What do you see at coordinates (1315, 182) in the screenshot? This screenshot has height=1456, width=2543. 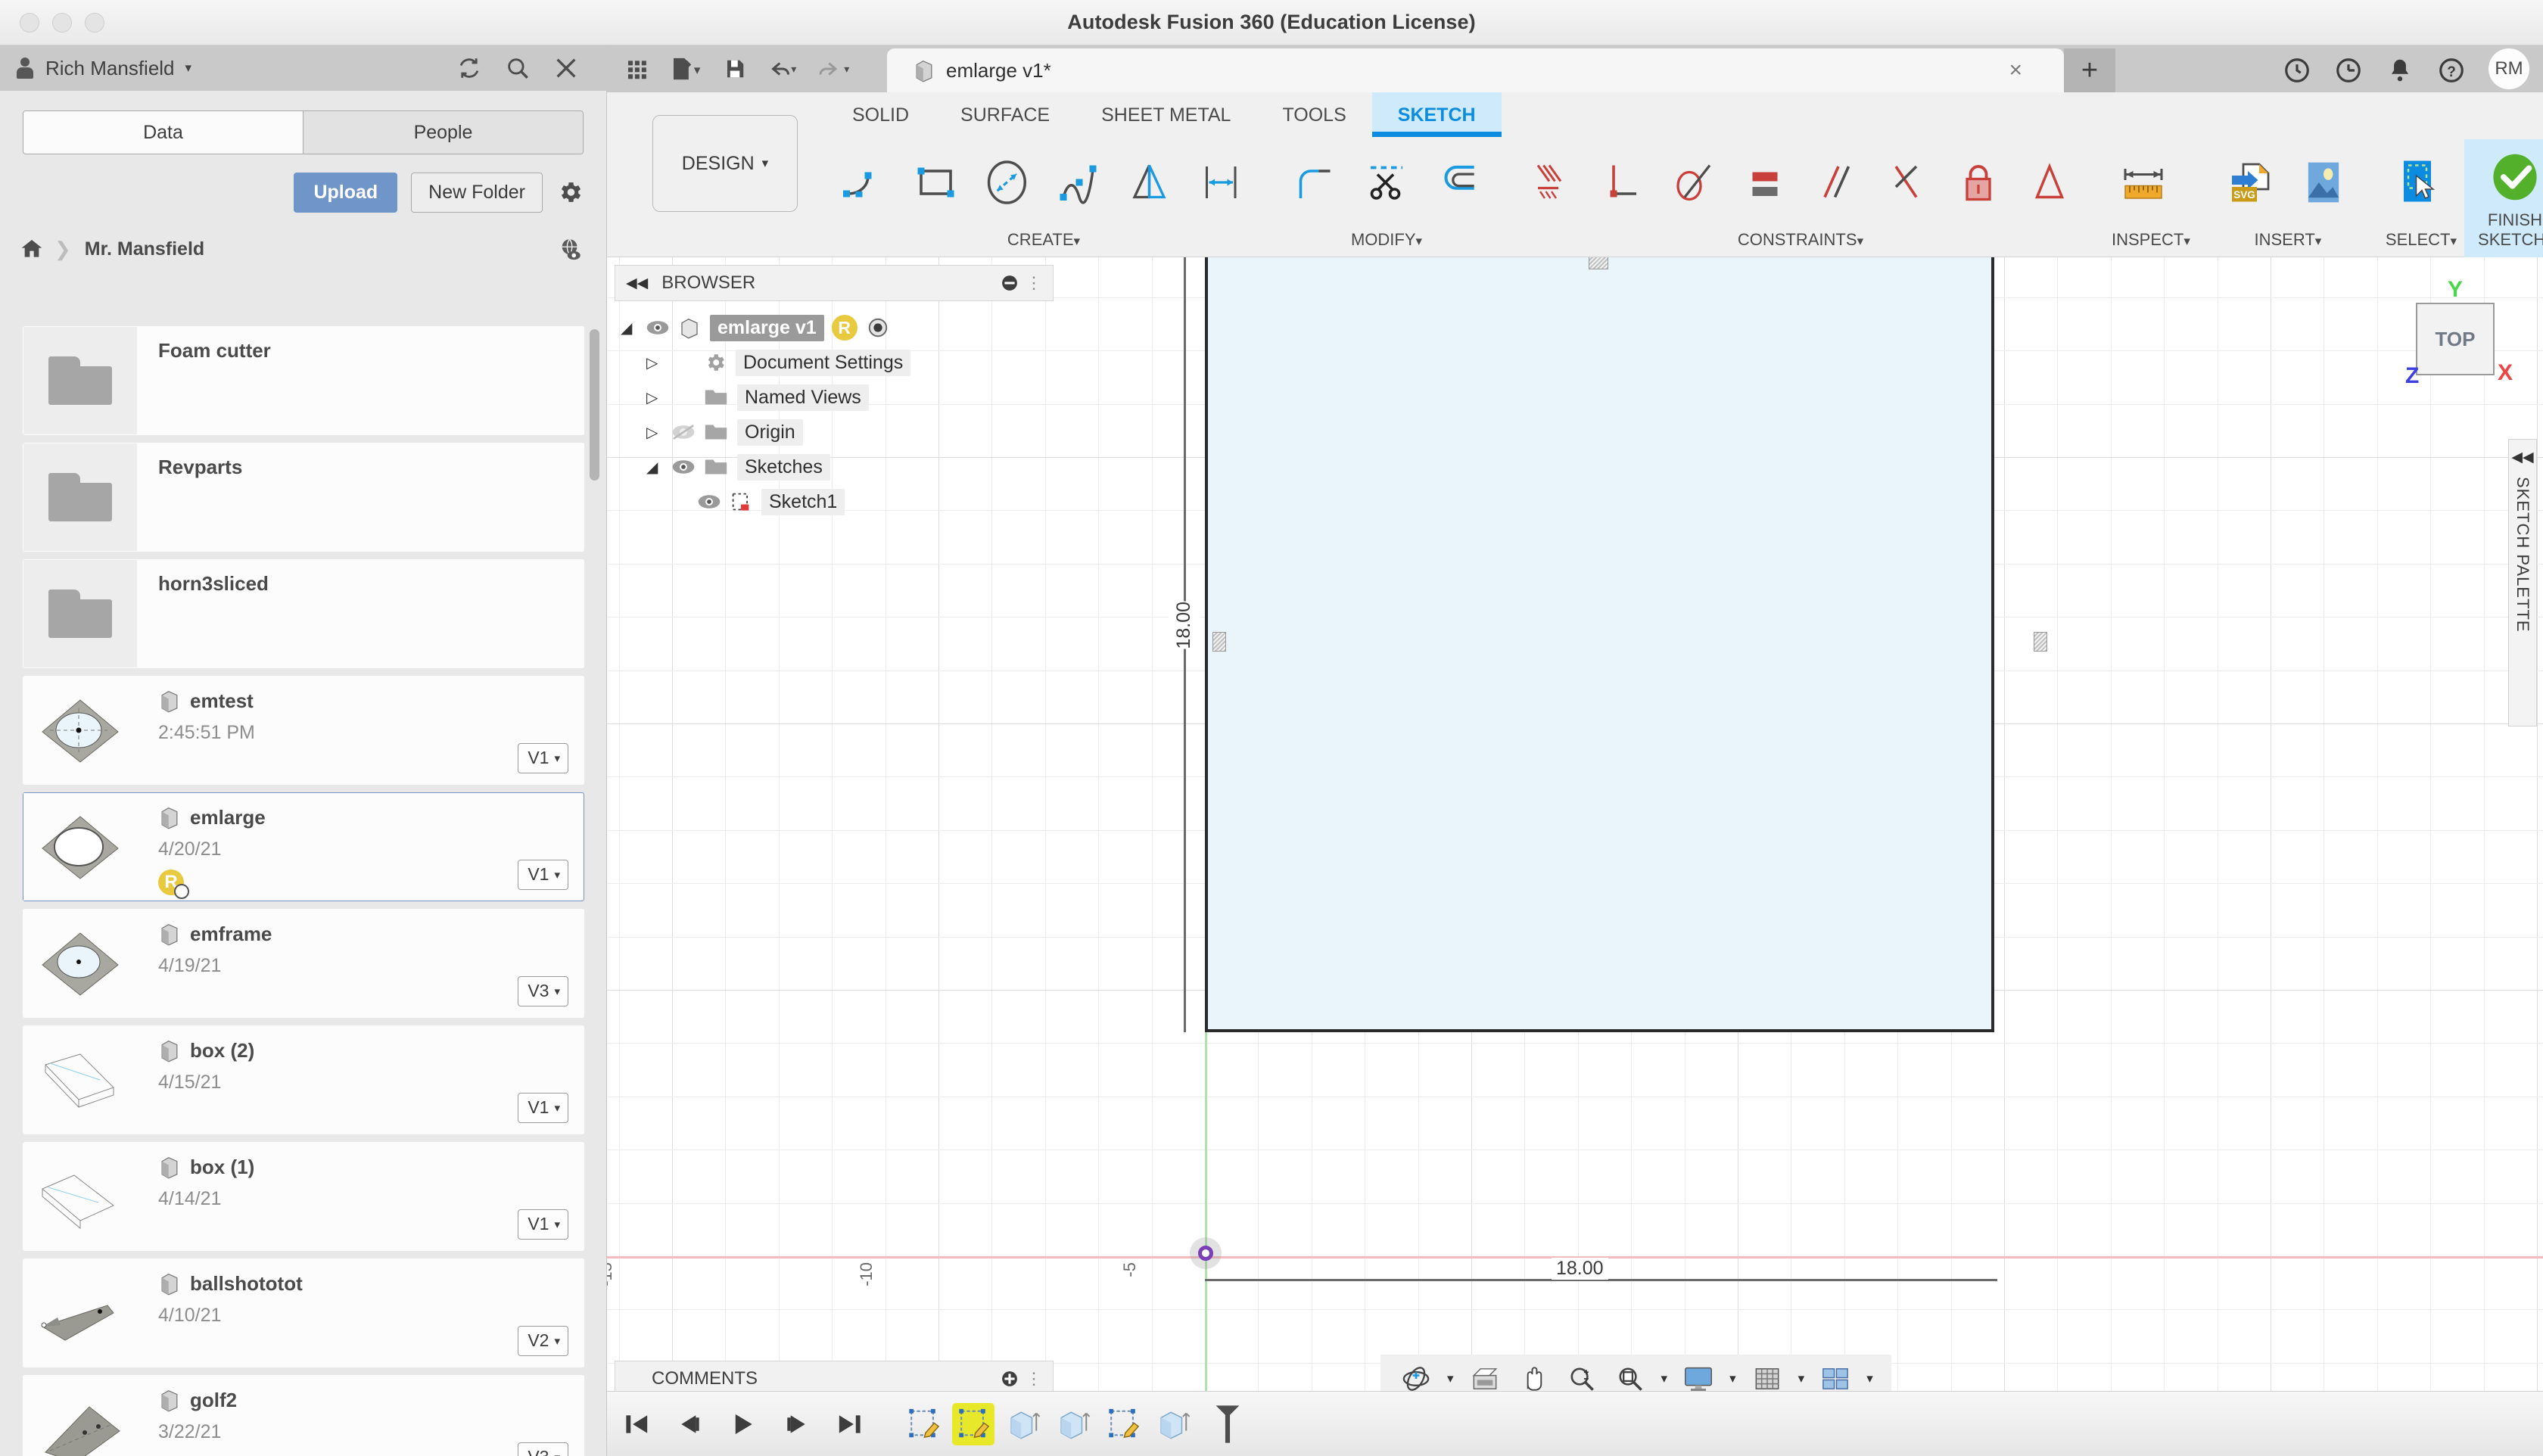 I see `fillet-icon` at bounding box center [1315, 182].